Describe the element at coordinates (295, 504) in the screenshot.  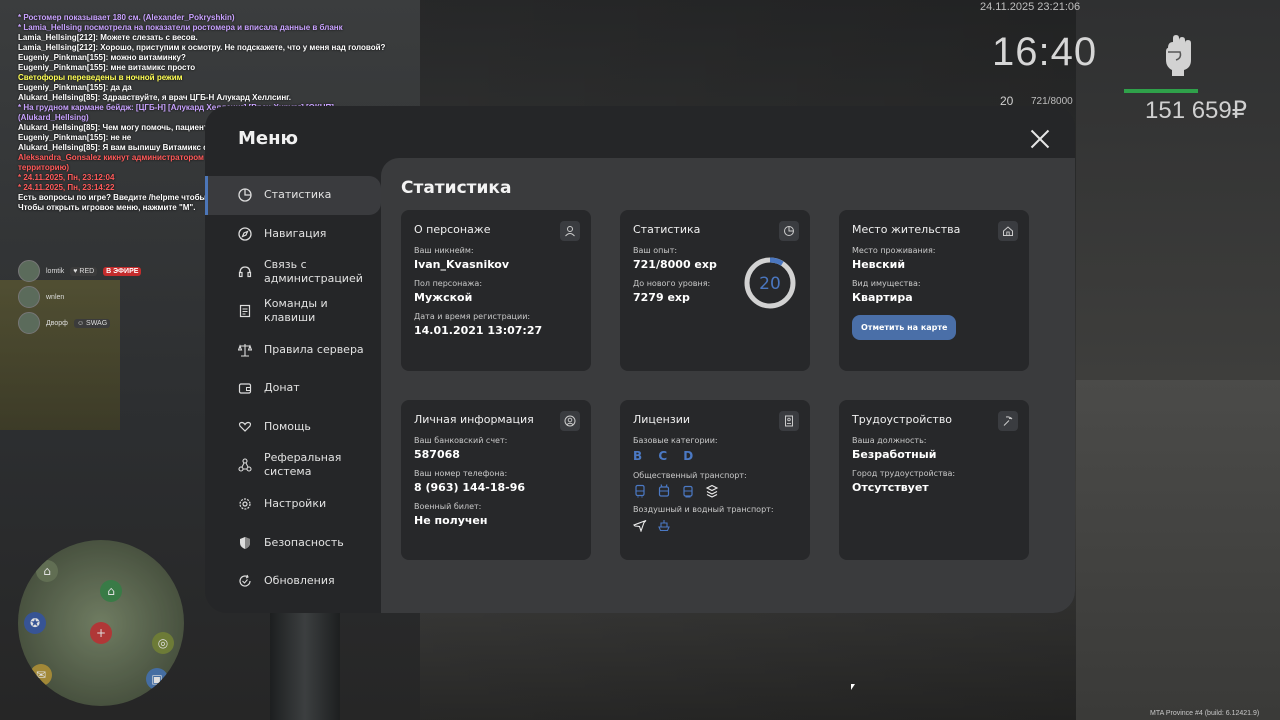
I see `sidebar-item-label: Настройки` at that location.